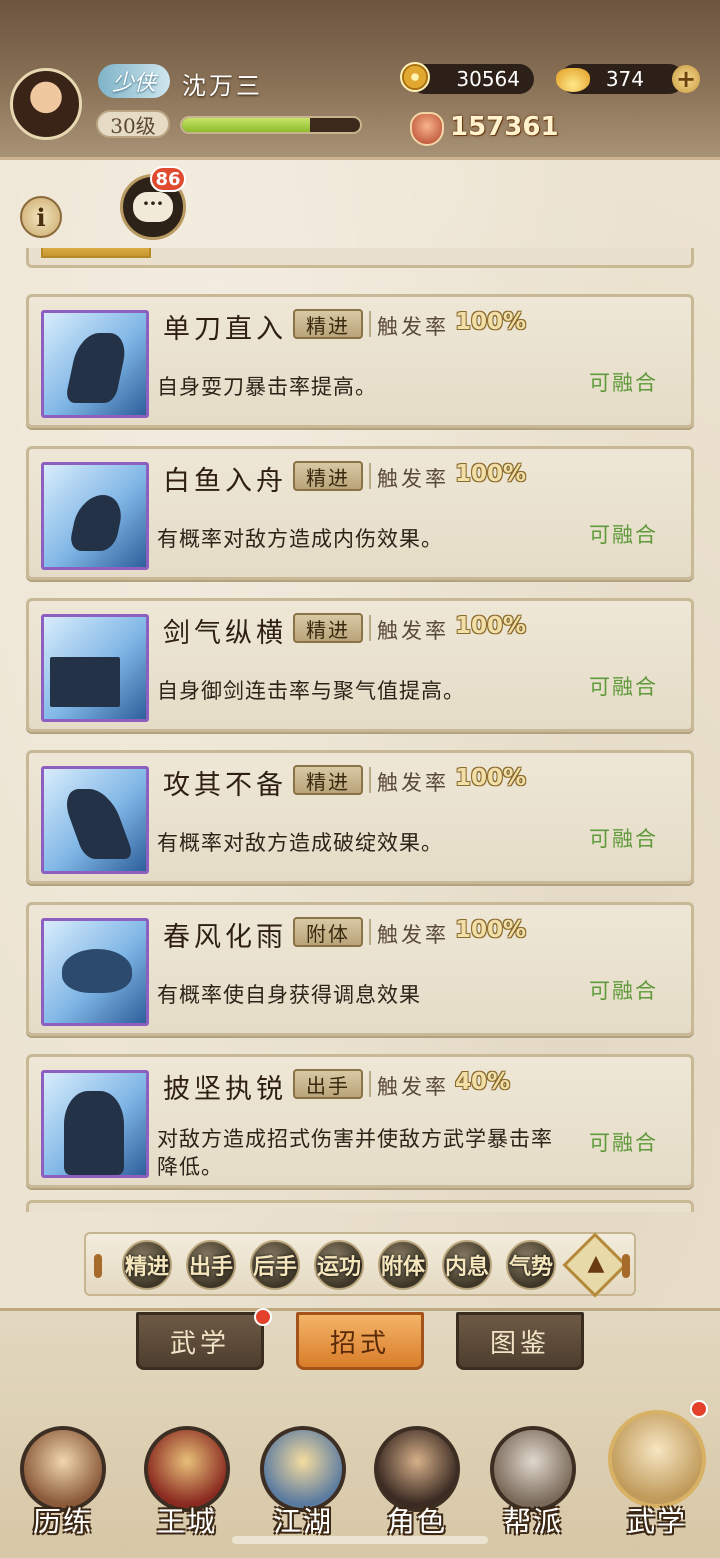  Describe the element at coordinates (225, 481) in the screenshot. I see `skill-name: 白鱼入舟` at that location.